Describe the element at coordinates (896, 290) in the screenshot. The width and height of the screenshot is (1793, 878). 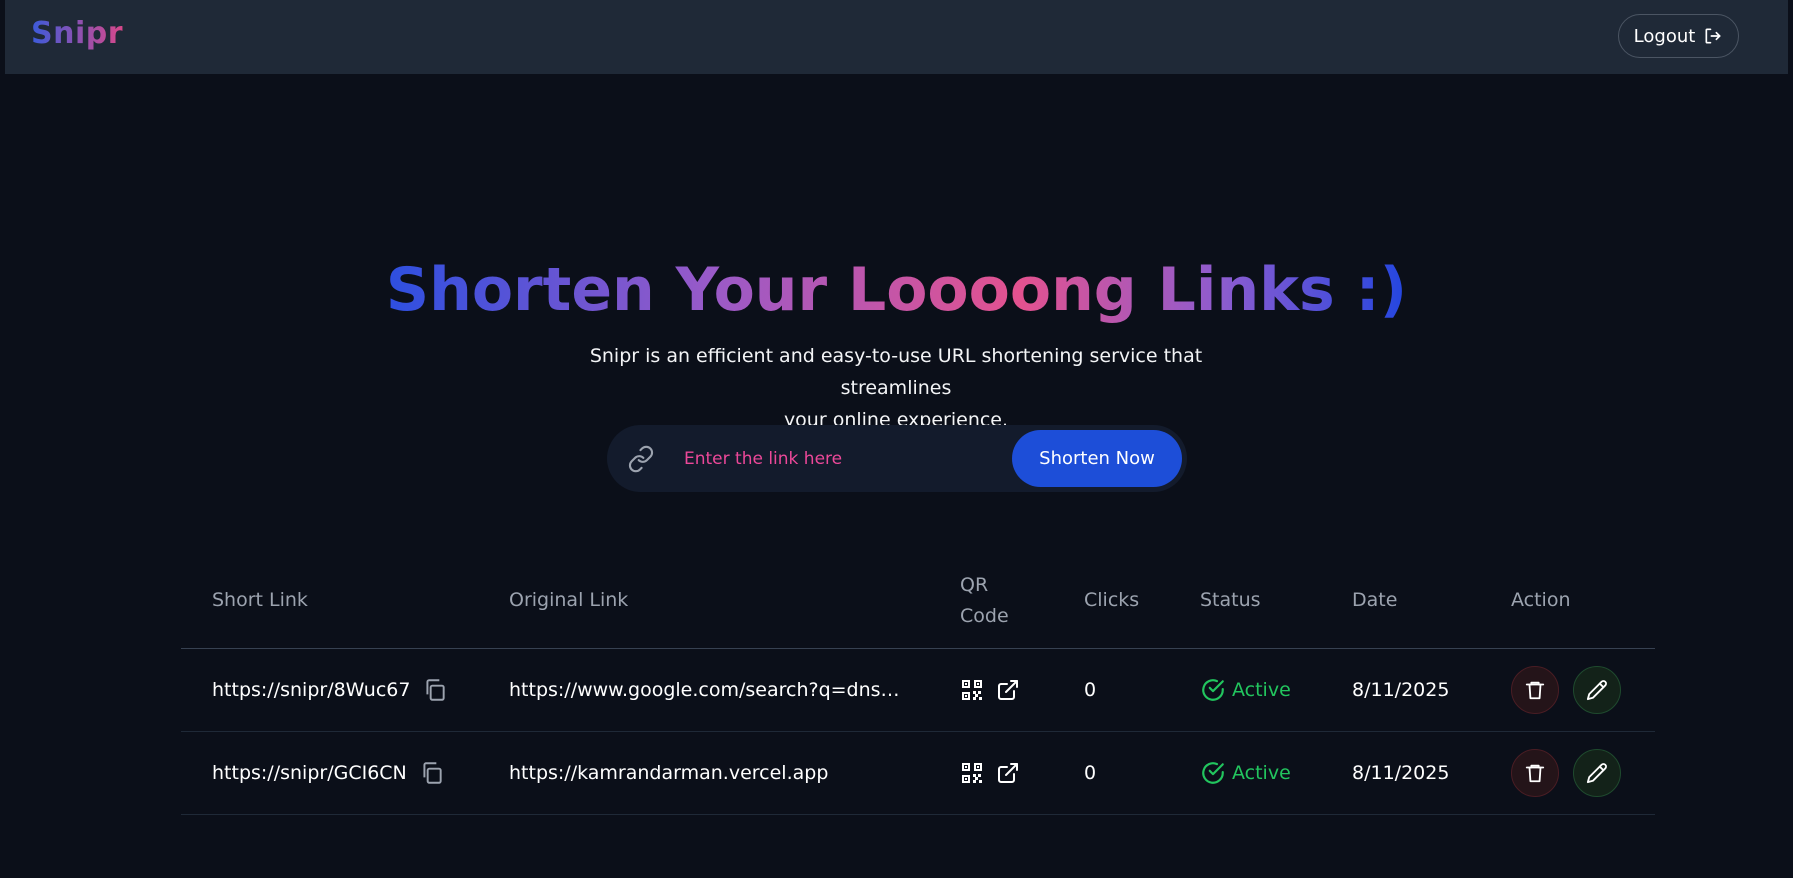
I see `hero-title: Shorten Your Loooong Links :)` at that location.